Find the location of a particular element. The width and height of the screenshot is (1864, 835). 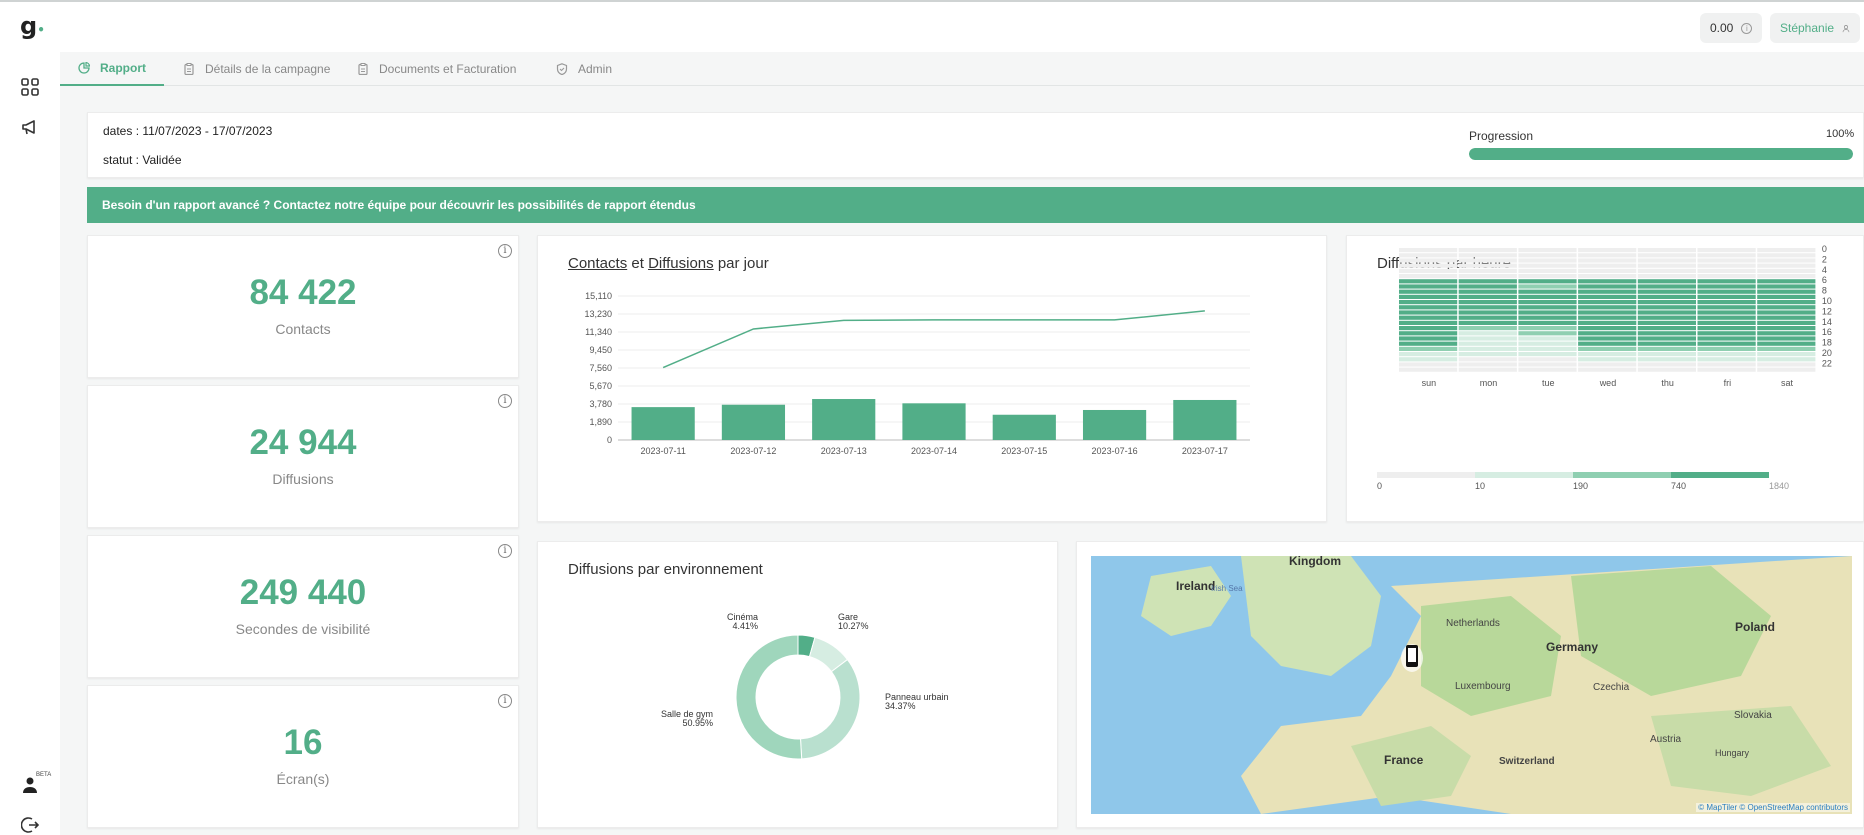

stat-label: Contacts is located at coordinates (303, 329).